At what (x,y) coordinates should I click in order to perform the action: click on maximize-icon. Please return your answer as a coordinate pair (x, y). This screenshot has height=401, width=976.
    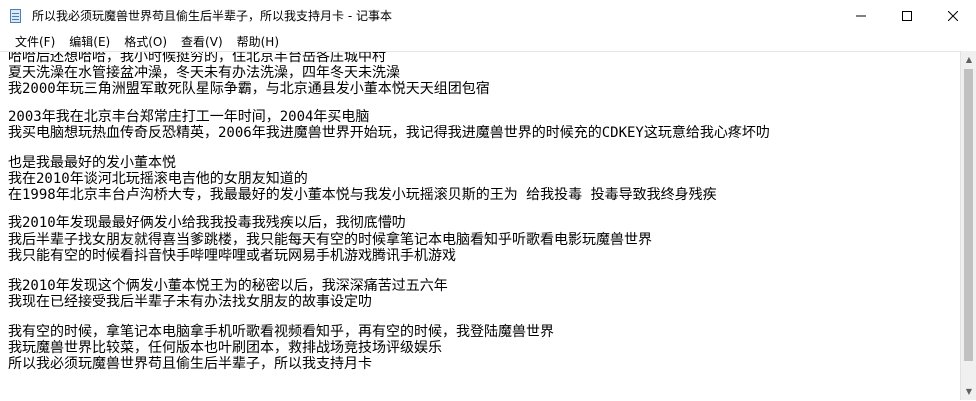
    Looking at the image, I should click on (907, 15).